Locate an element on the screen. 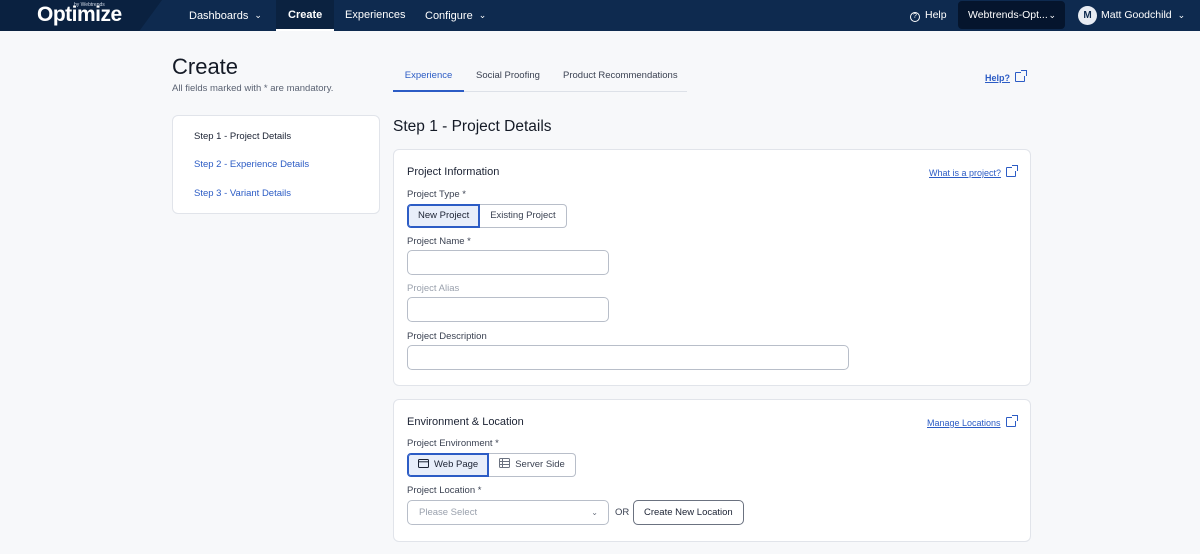  step-experience-details: Step 2 - Experience Details is located at coordinates (251, 164).